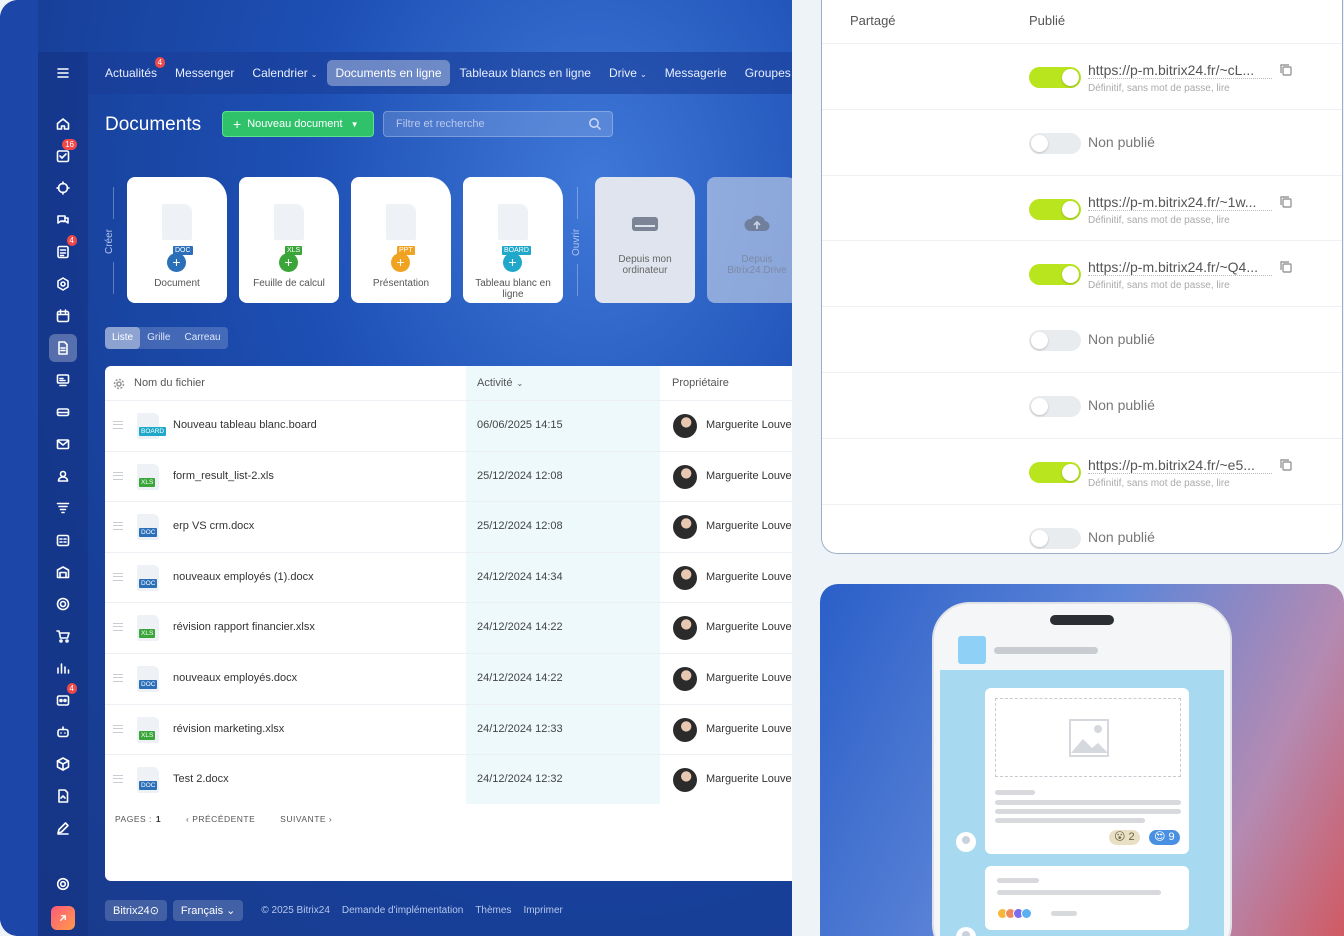 The height and width of the screenshot is (936, 1344). I want to click on create-spreadsheet-card: XLS + Feuille de calcul, so click(289, 240).